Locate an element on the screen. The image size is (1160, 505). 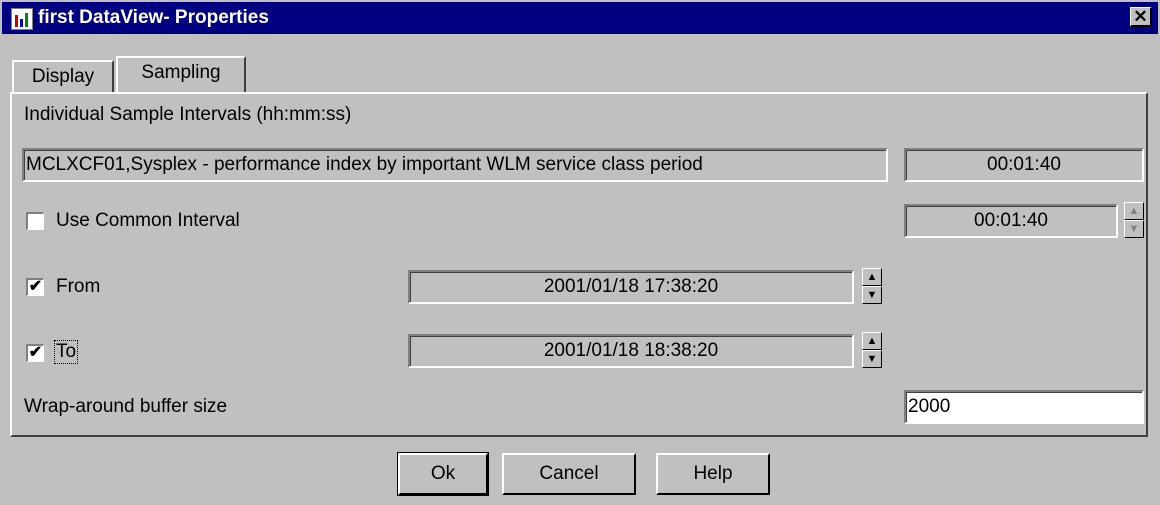
title-bar: first DataView- Properties ✕ is located at coordinates (580, 18).